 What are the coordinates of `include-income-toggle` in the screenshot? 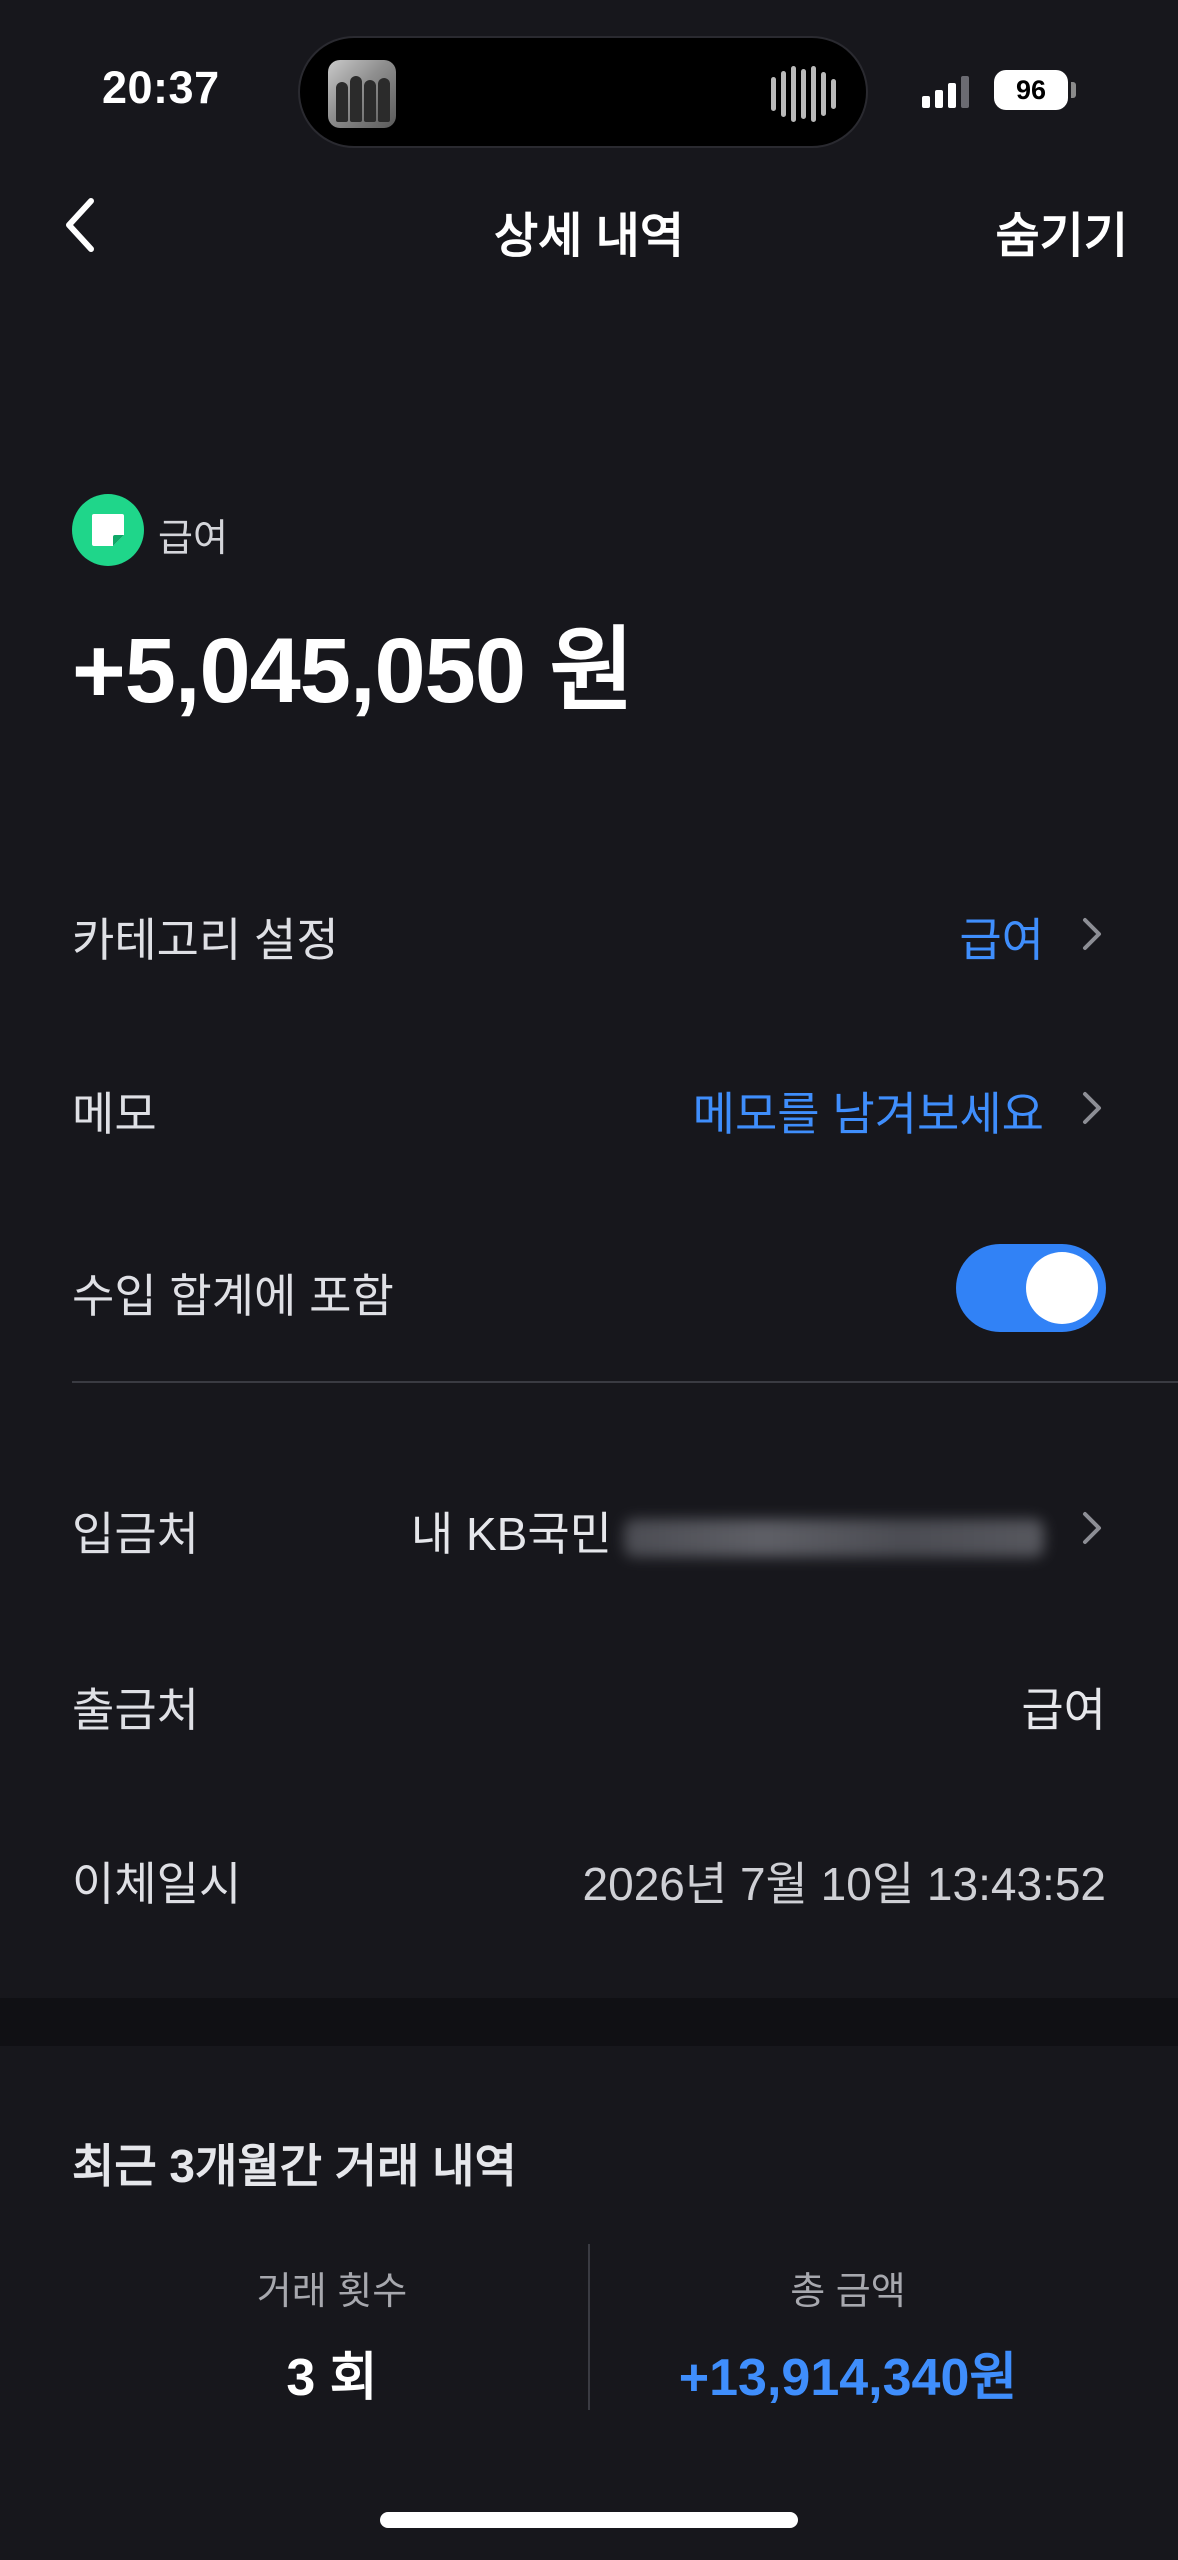 It's located at (1031, 1288).